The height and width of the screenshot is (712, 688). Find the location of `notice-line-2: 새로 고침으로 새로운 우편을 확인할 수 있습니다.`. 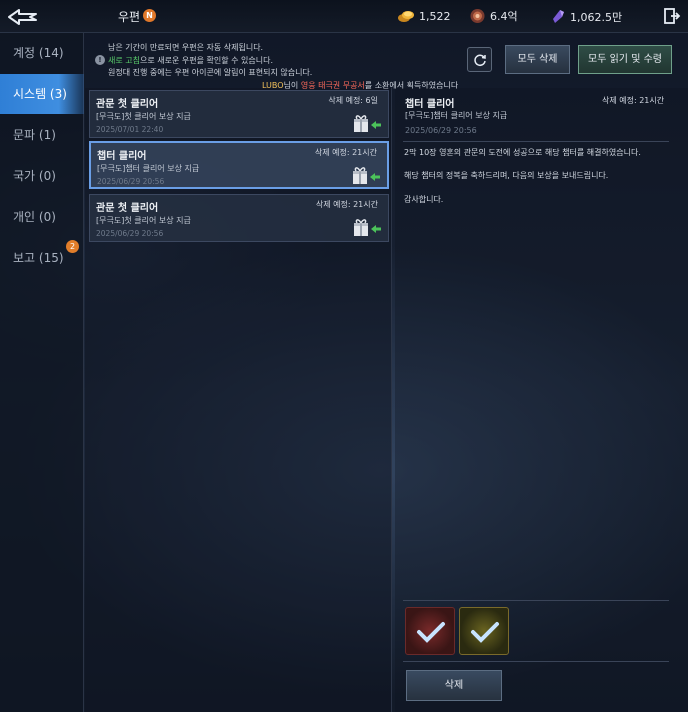

notice-line-2: 새로 고침으로 새로운 우편을 확인할 수 있습니다. is located at coordinates (210, 61).